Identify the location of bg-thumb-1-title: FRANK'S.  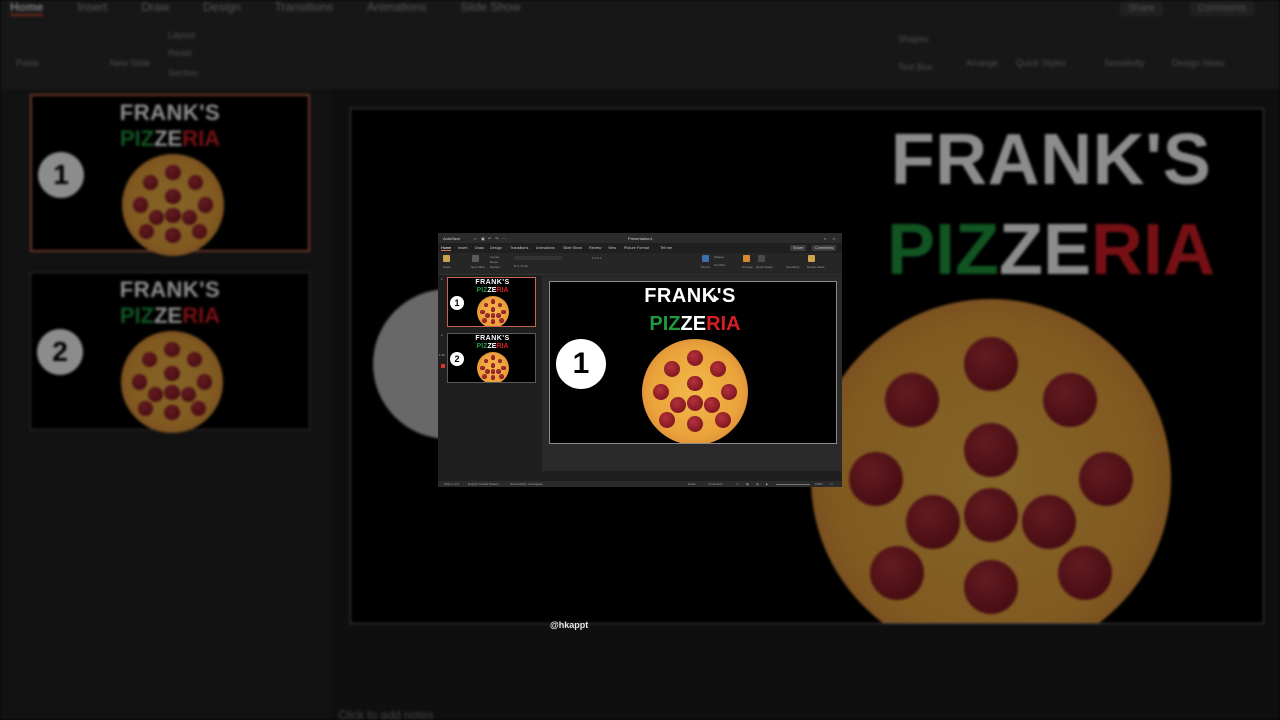
(170, 112).